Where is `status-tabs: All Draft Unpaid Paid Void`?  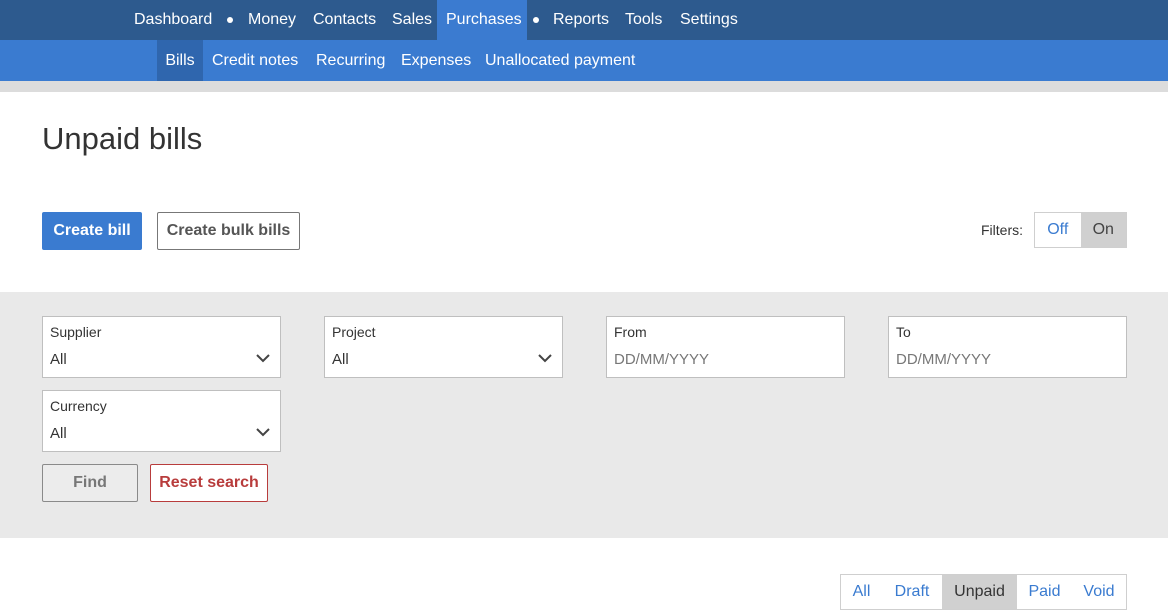 status-tabs: All Draft Unpaid Paid Void is located at coordinates (983, 592).